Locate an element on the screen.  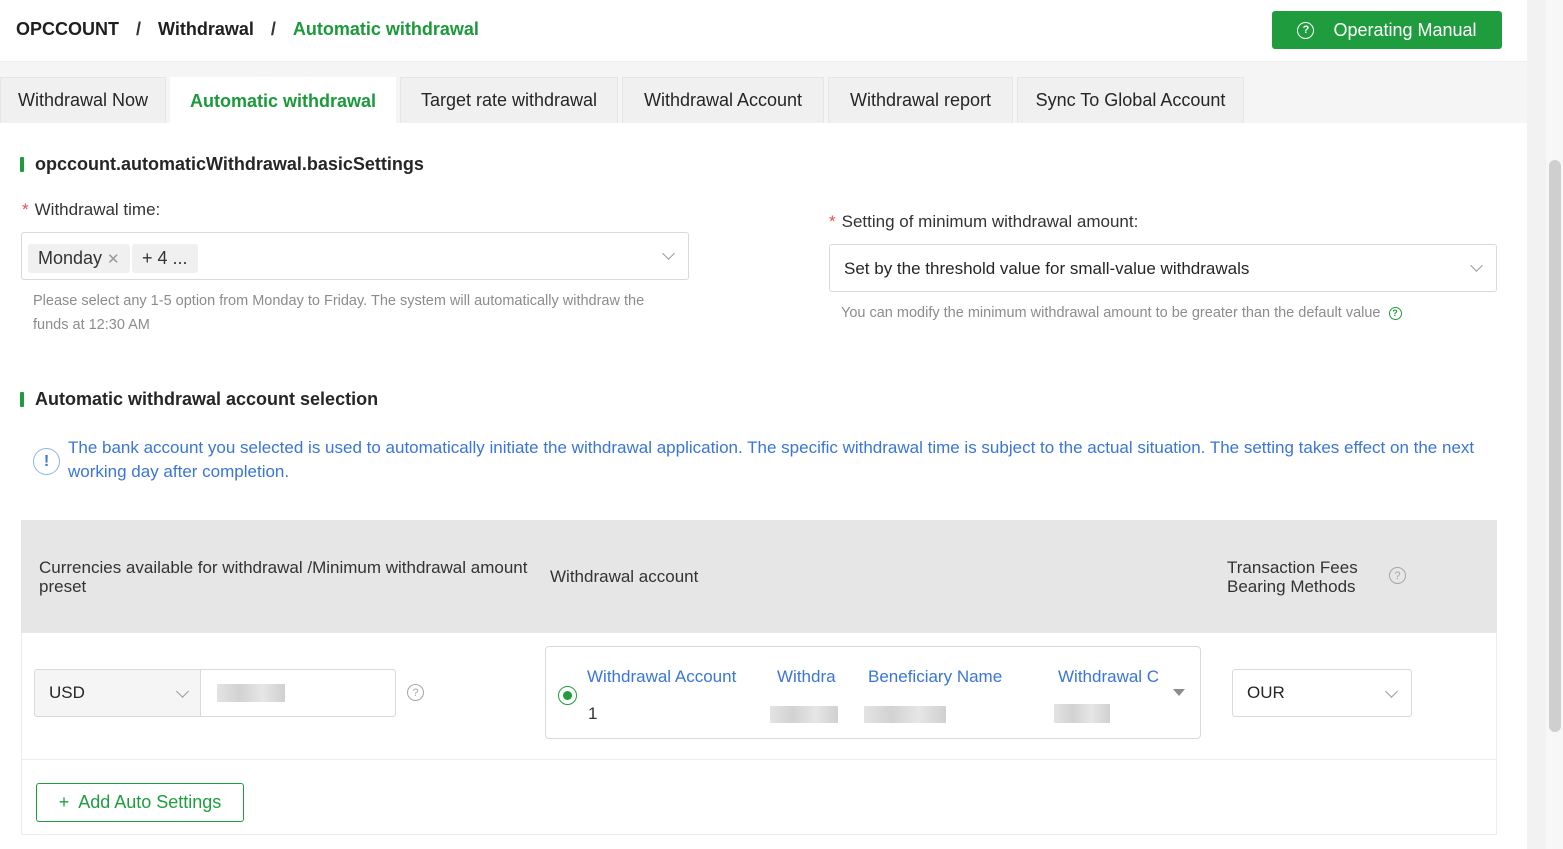
account-column-beneficiary-name: Beneficiary Name is located at coordinates (935, 676).